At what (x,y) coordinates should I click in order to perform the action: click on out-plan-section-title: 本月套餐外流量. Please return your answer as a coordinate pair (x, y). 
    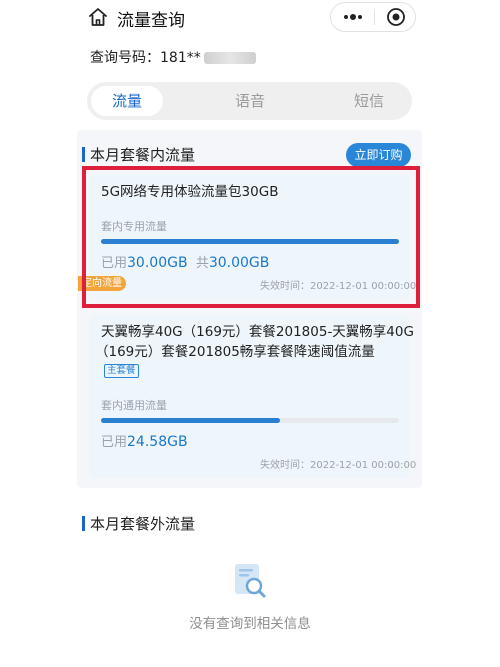
    Looking at the image, I should click on (139, 523).